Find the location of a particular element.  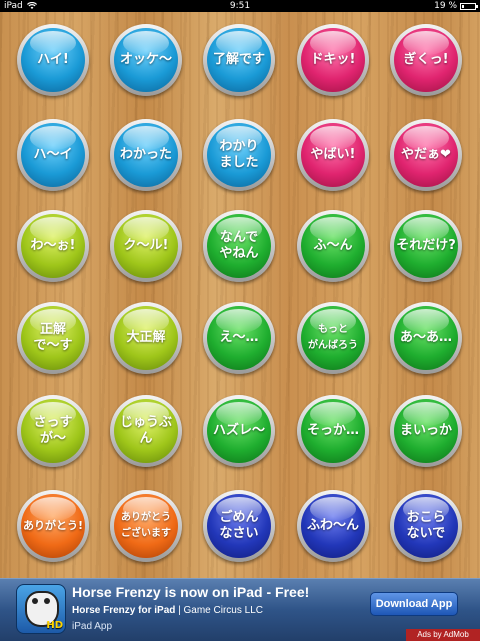

sound-button-ball: わ〜ぉ! is located at coordinates (53, 246).